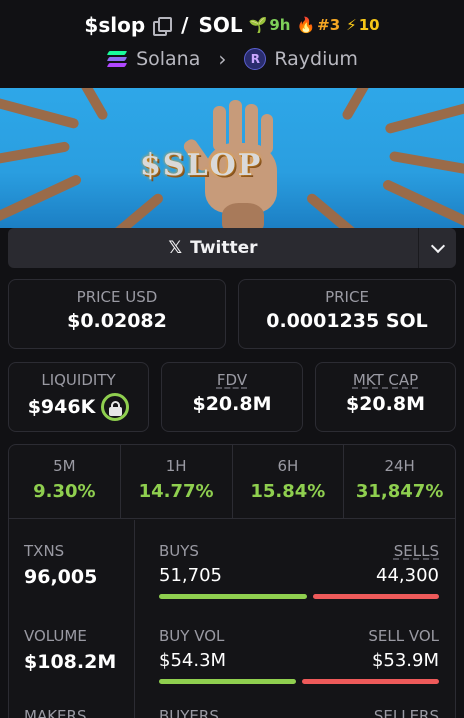 The image size is (464, 718). What do you see at coordinates (347, 297) in the screenshot?
I see `price-native-label: PRICE` at bounding box center [347, 297].